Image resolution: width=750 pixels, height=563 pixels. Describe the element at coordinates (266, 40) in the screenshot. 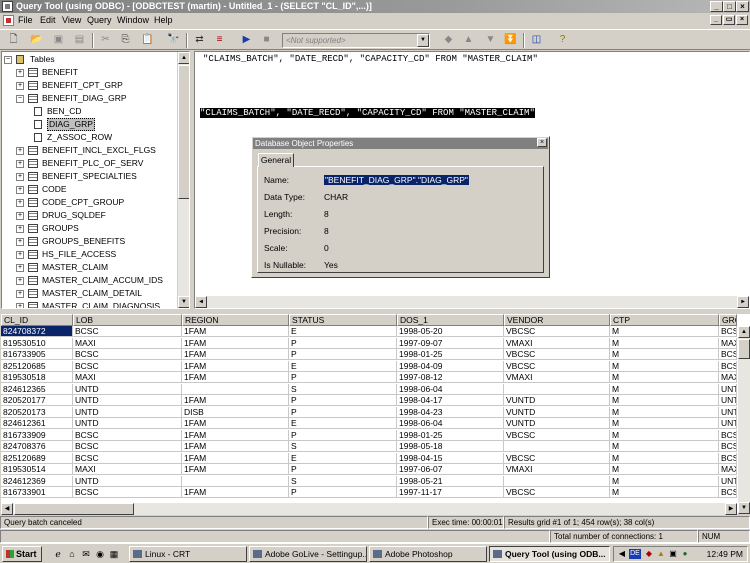

I see `stop-icon: ■` at that location.